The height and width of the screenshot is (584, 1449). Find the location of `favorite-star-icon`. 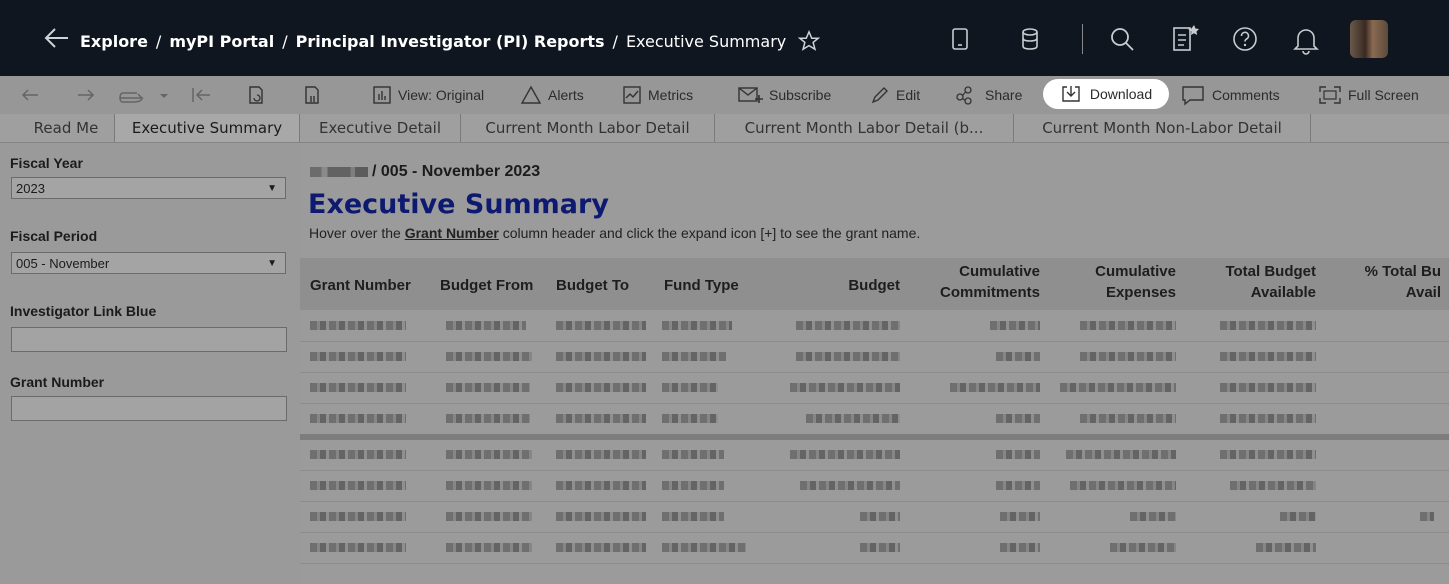

favorite-star-icon is located at coordinates (809, 41).